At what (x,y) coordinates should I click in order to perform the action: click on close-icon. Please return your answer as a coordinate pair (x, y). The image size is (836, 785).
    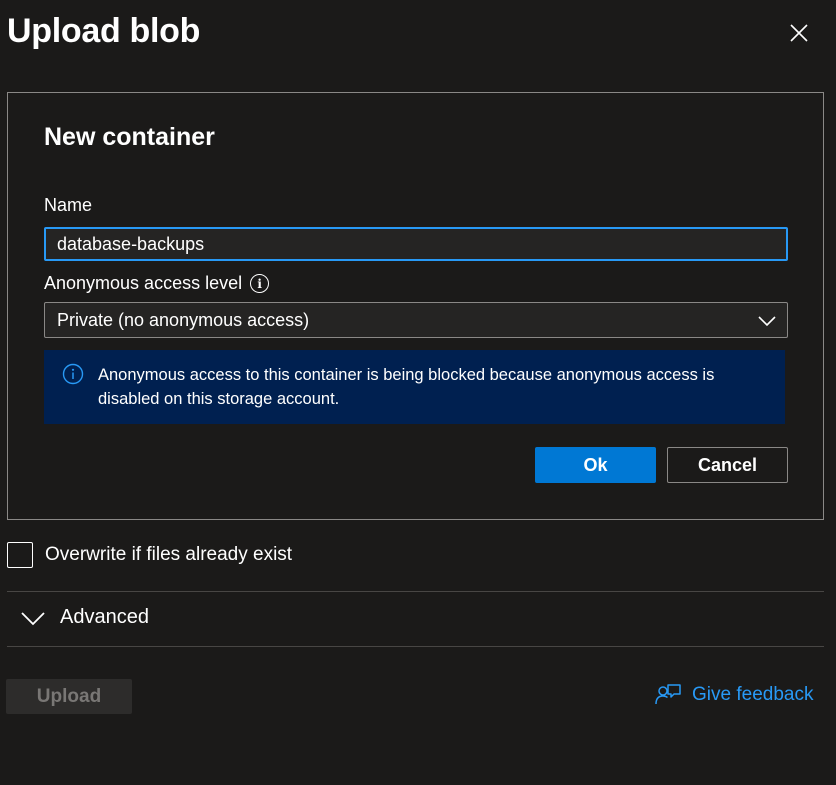
    Looking at the image, I should click on (799, 33).